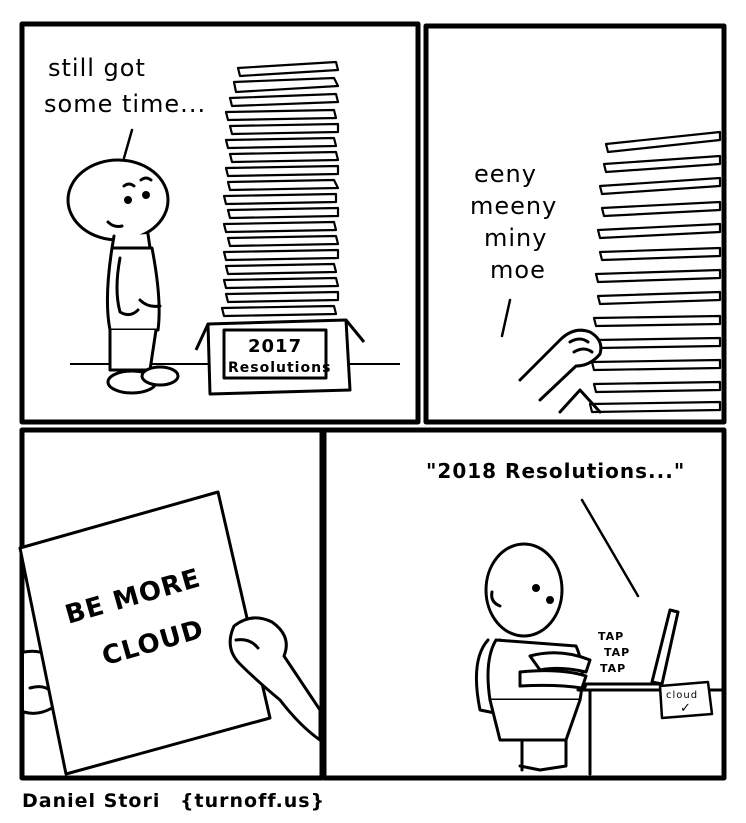  I want to click on panel-1-speech-tail, so click(128, 144).